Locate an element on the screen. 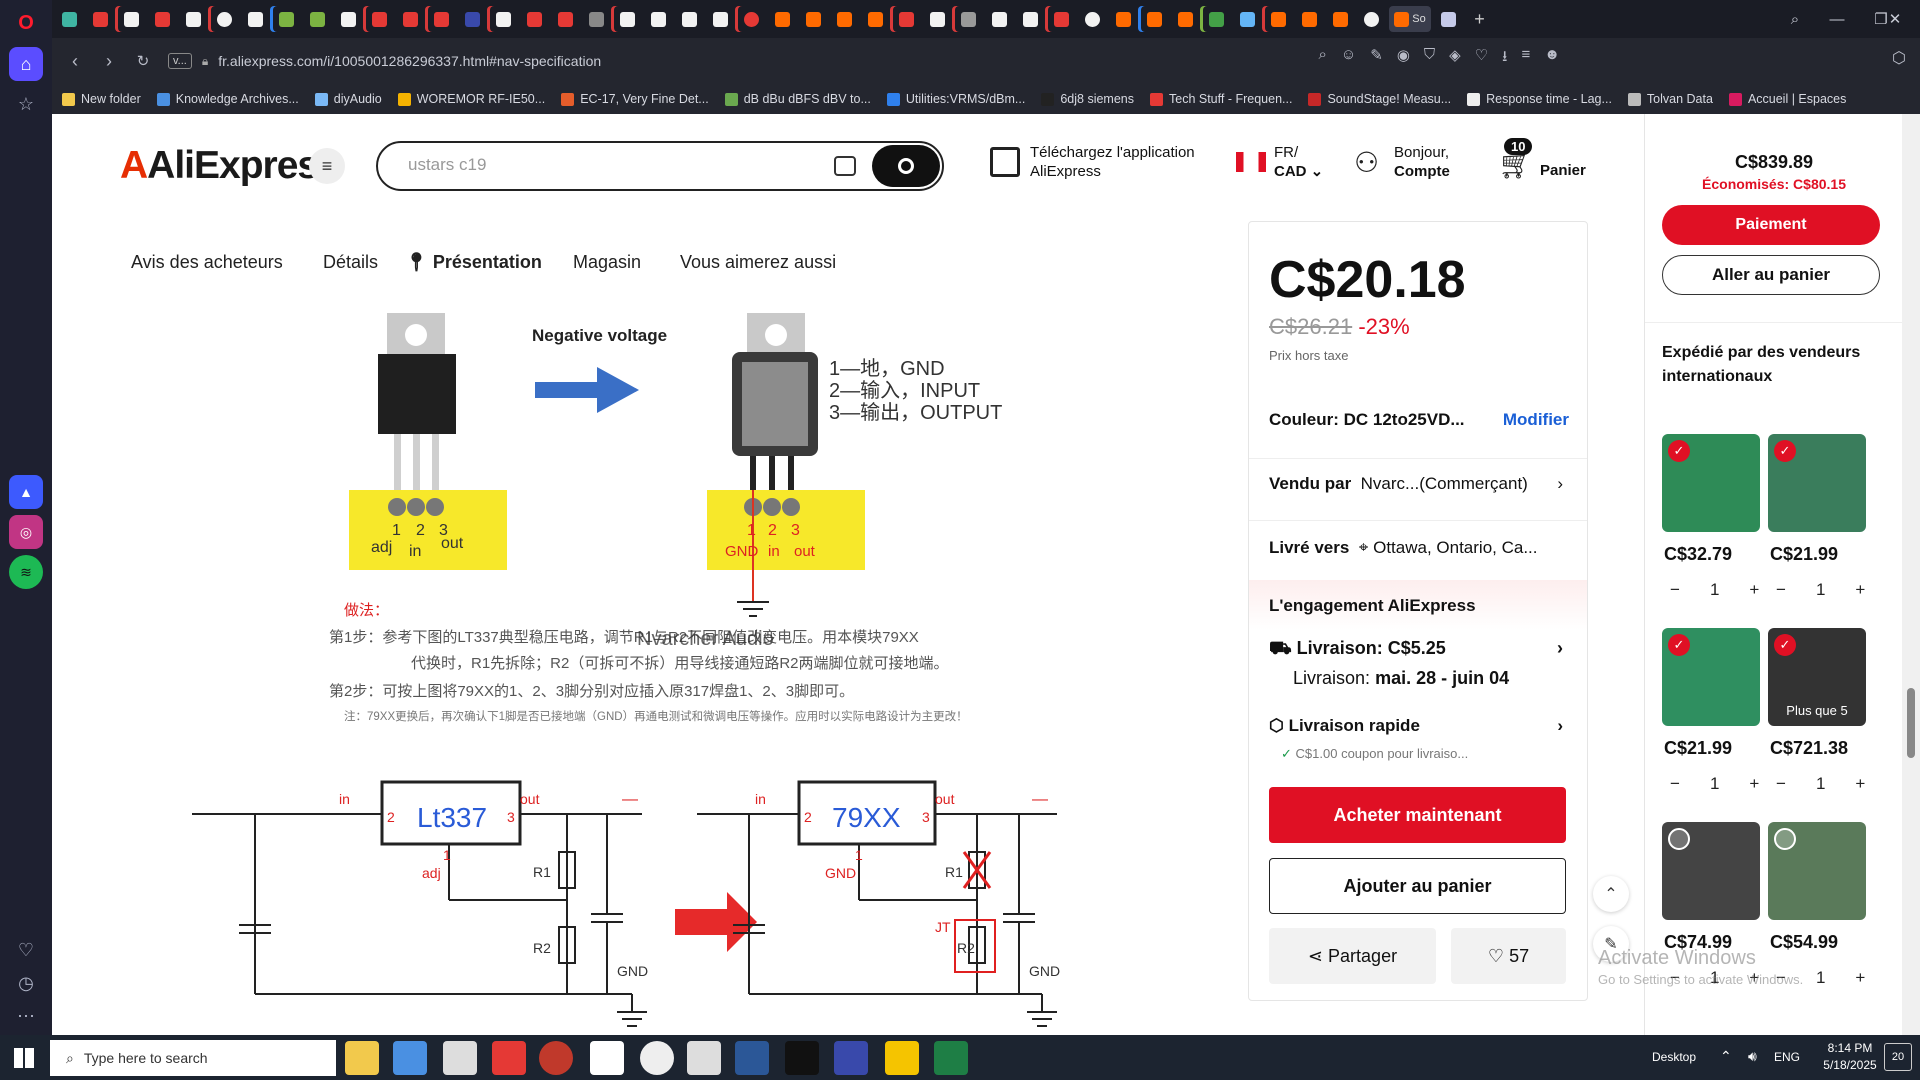  clock-date: 5/18/2025 is located at coordinates (1850, 1065).